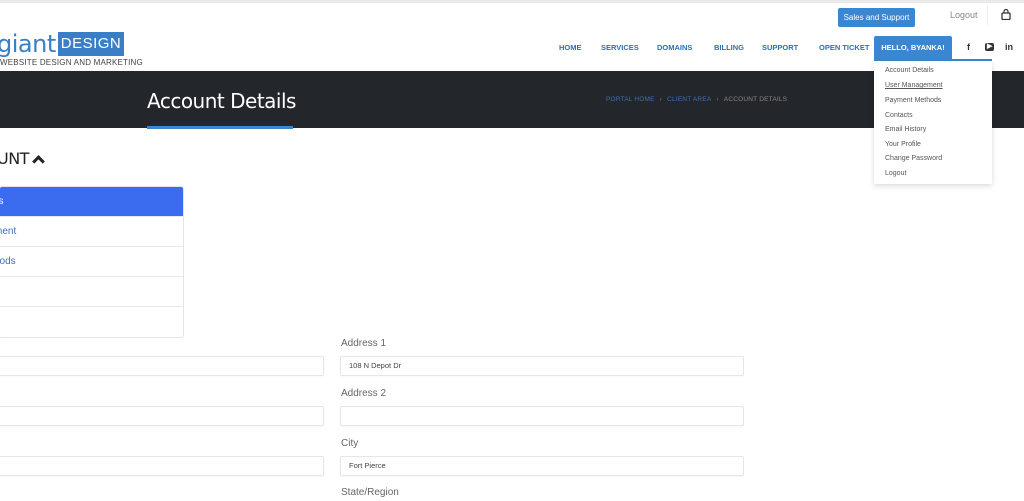  I want to click on account-sidebar: ils ment hods, so click(92, 262).